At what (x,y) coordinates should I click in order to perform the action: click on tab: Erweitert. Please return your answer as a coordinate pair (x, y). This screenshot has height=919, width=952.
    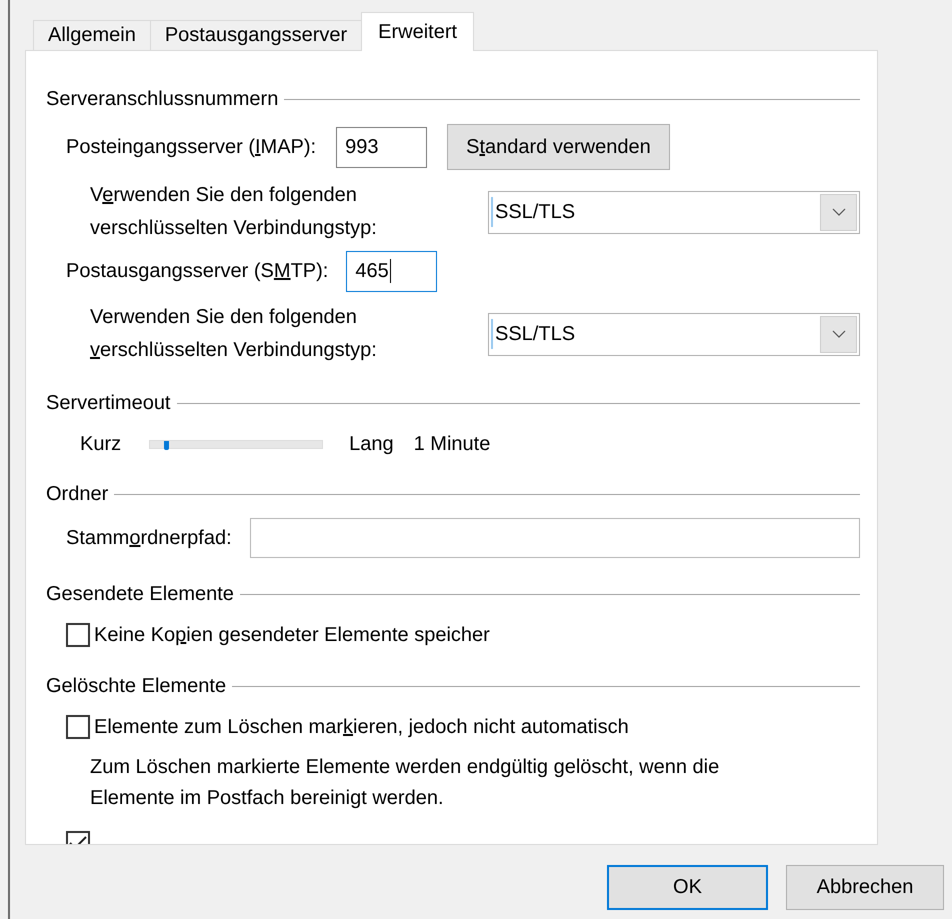
    Looking at the image, I should click on (417, 31).